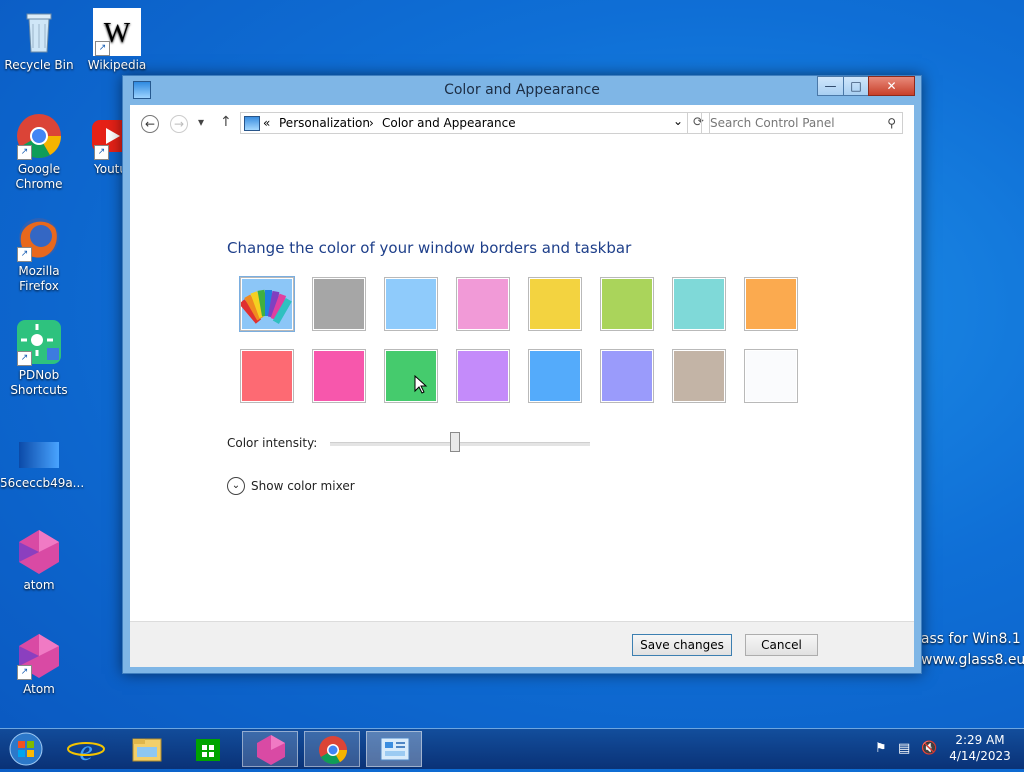  I want to click on color-intensity-slider, so click(460, 444).